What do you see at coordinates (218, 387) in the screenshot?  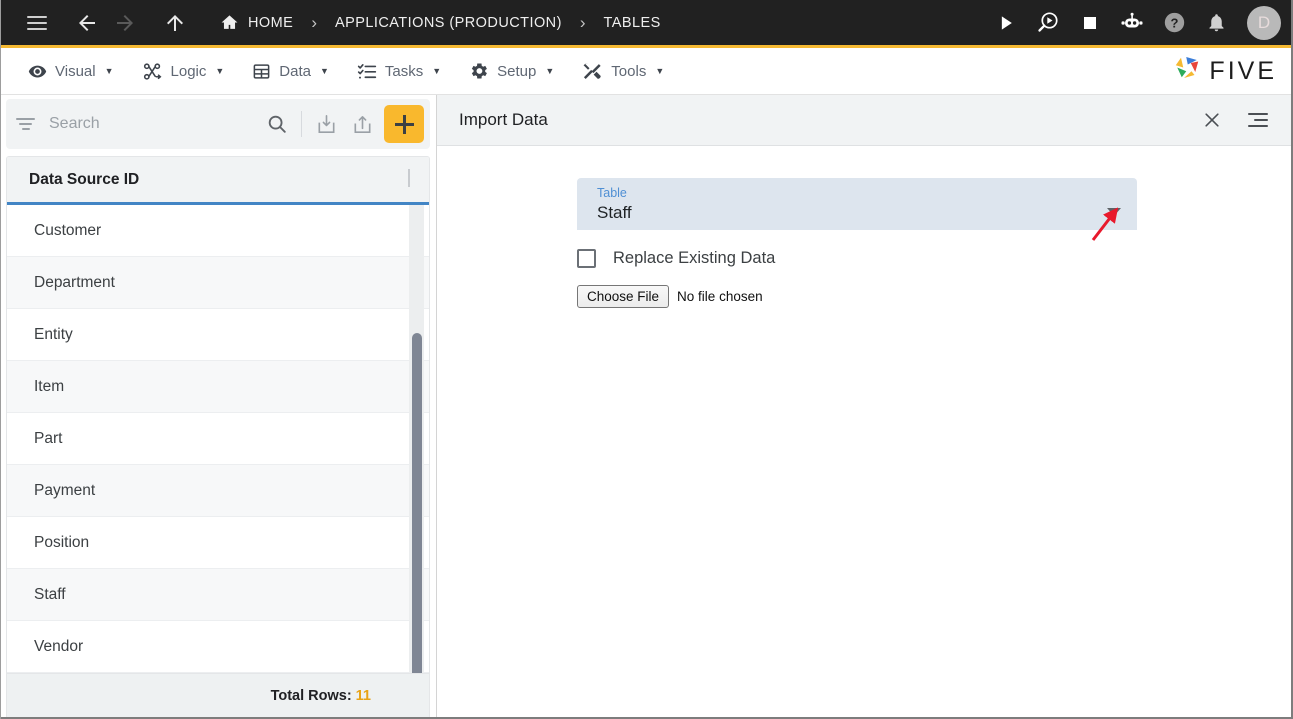 I see `table-row: Item` at bounding box center [218, 387].